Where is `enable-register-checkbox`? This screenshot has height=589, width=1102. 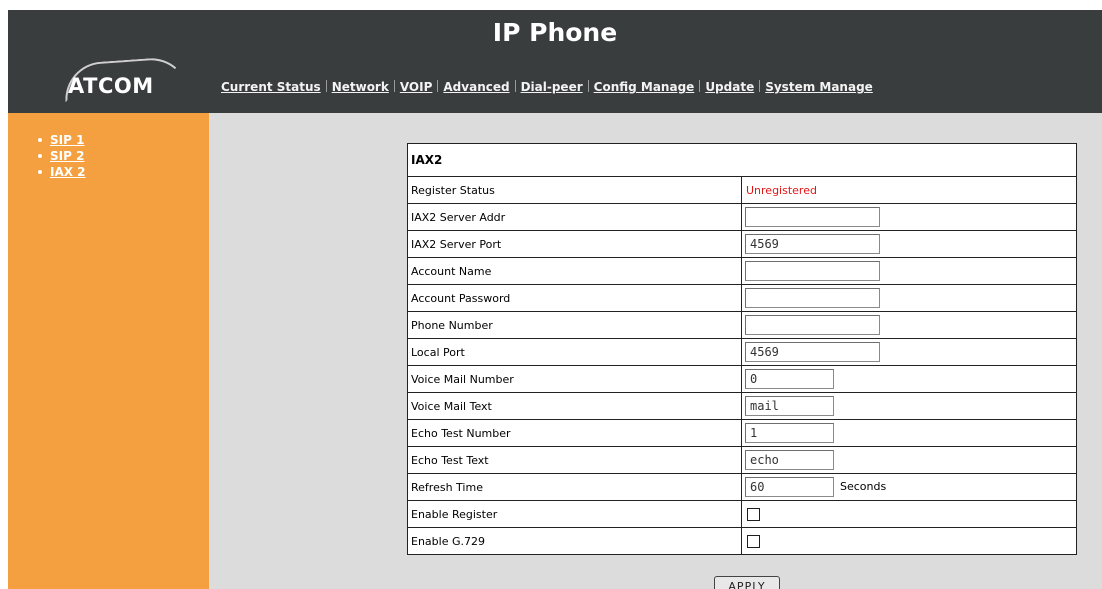
enable-register-checkbox is located at coordinates (753, 514).